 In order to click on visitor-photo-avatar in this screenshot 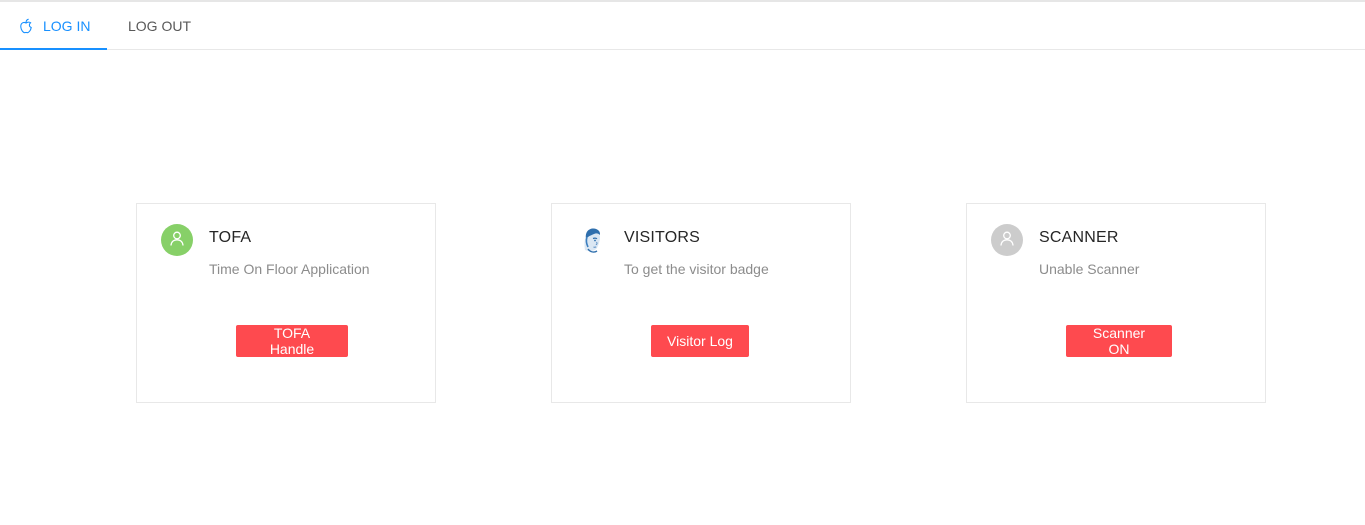, I will do `click(592, 240)`.